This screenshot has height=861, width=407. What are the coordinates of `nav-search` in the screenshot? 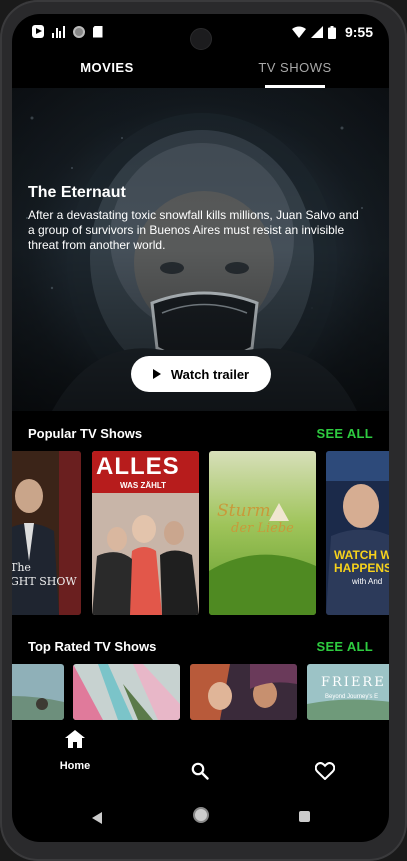 It's located at (200, 760).